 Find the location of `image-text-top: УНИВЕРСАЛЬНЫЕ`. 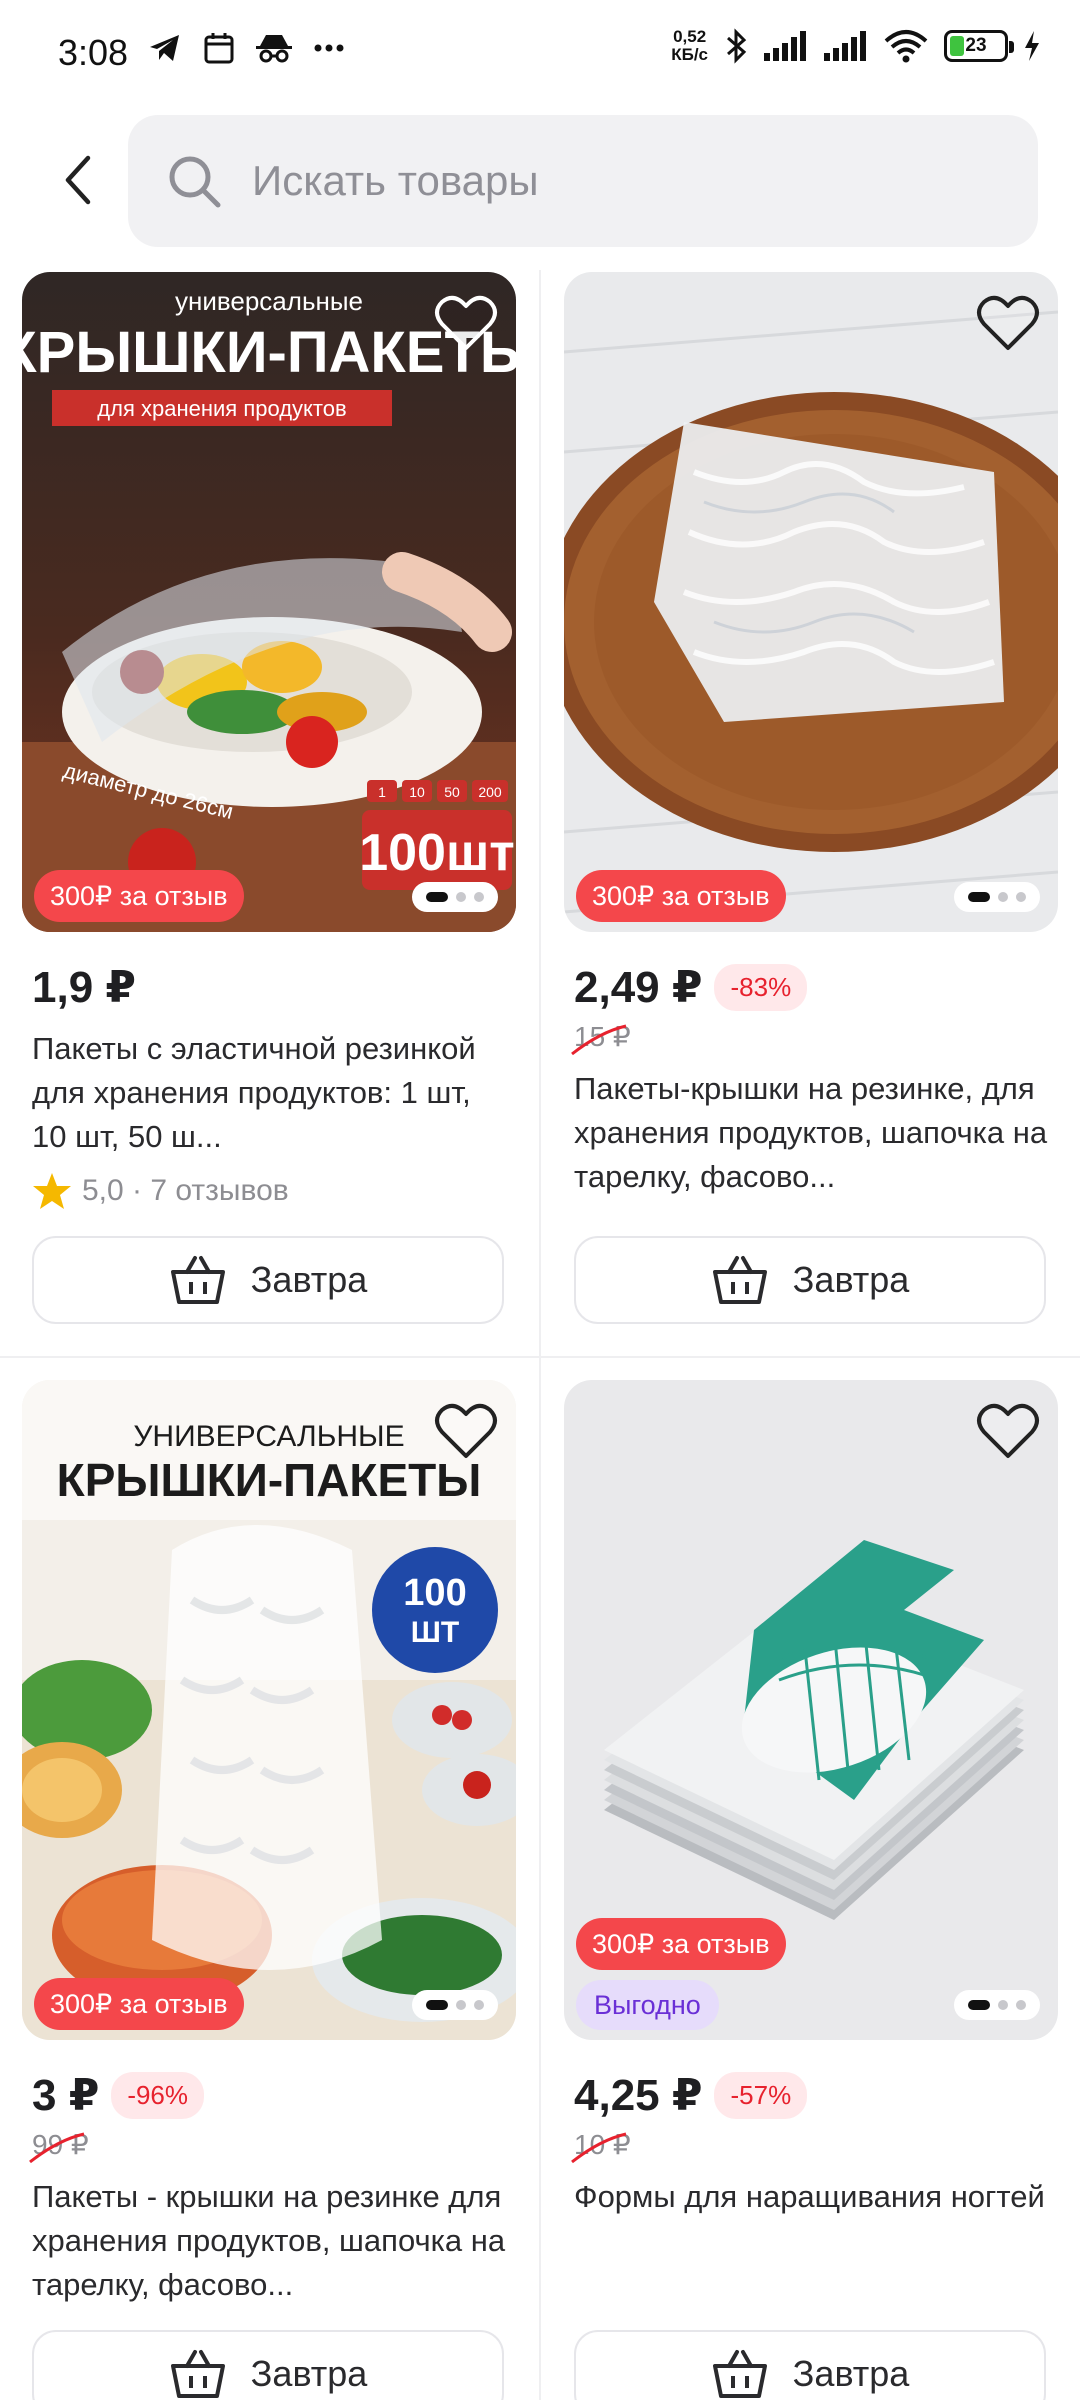

image-text-top: УНИВЕРСАЛЬНЫЕ is located at coordinates (268, 1436).